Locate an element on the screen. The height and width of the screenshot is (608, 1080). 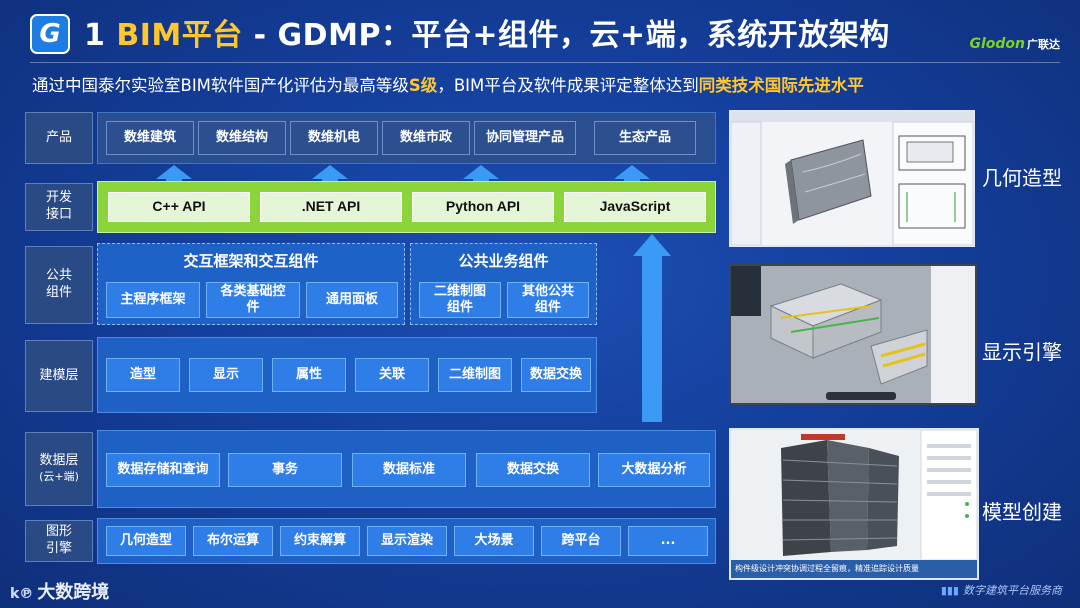
tower-model-illustration is located at coordinates (854, 495).